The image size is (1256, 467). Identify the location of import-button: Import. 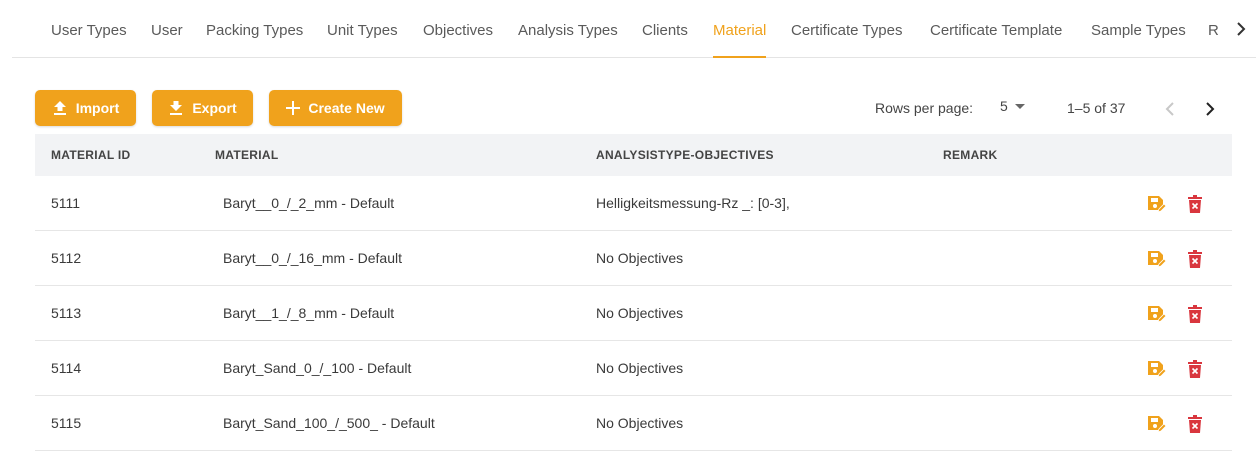
(85, 108).